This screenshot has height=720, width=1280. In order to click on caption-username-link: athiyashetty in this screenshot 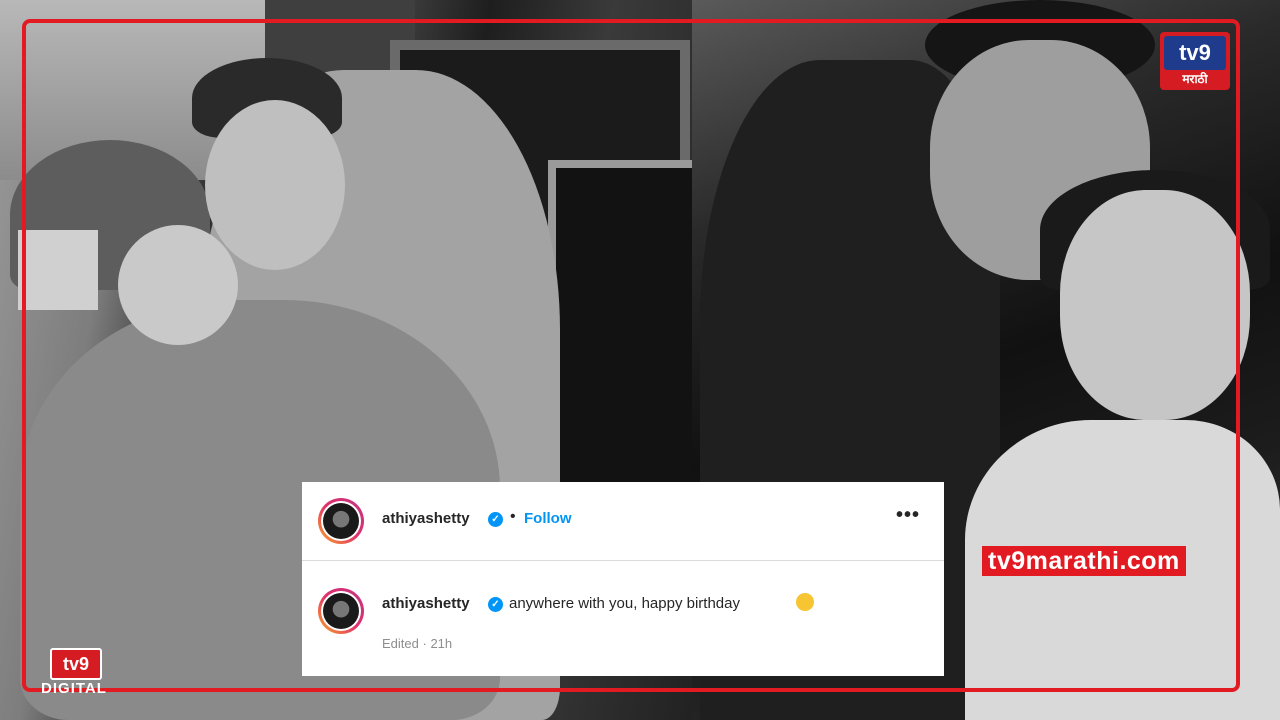, I will do `click(426, 603)`.